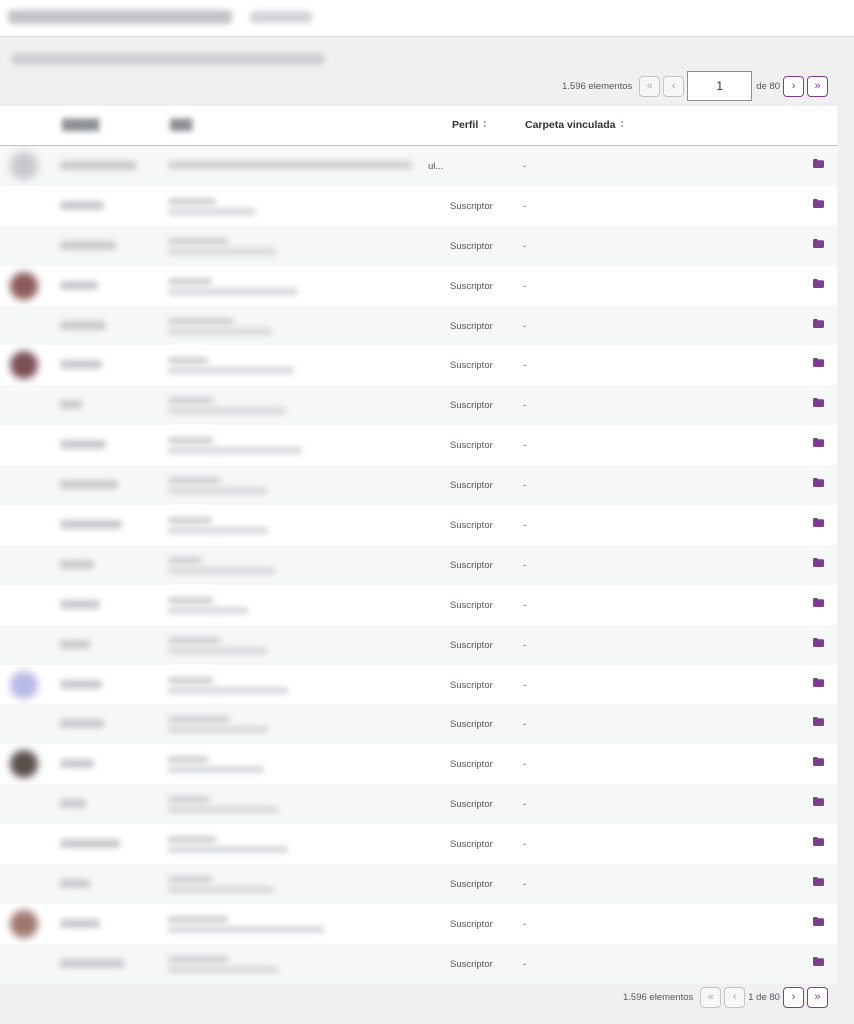 This screenshot has width=854, height=1024. Describe the element at coordinates (24, 684) in the screenshot. I see `avatar` at that location.